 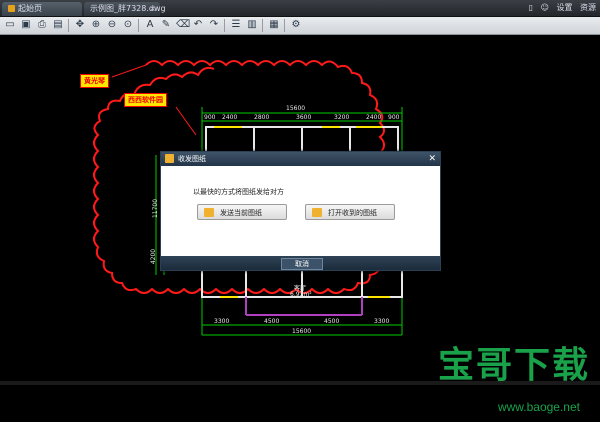 I want to click on tab-label: 起始页, so click(x=30, y=8).